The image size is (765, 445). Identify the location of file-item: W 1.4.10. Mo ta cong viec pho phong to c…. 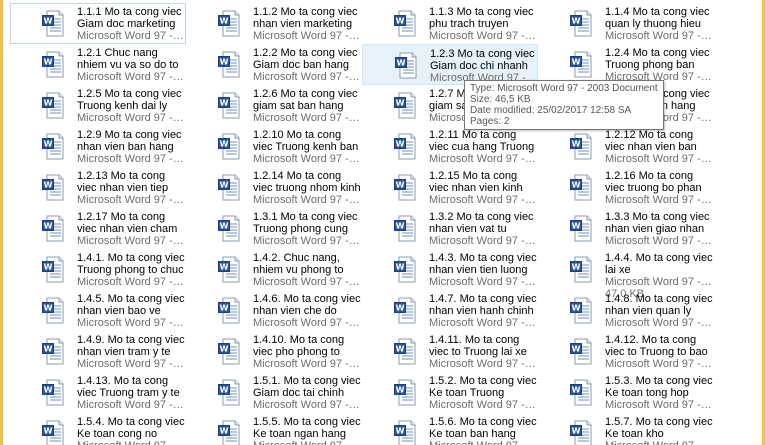
(274, 351).